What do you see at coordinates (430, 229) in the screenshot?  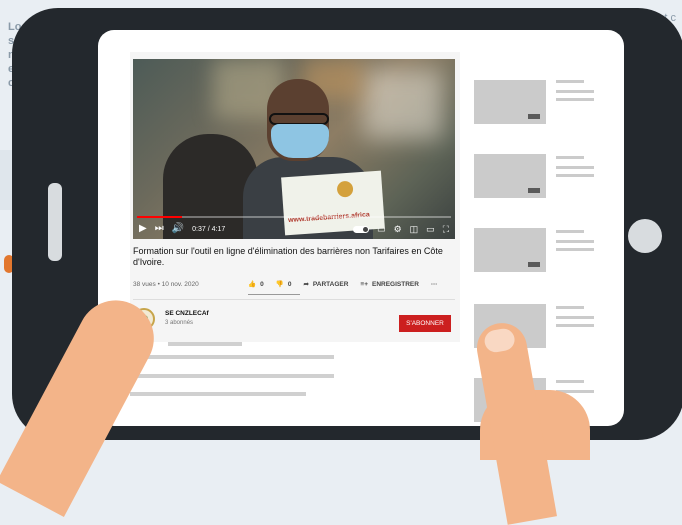 I see `theater-icon: ▭` at bounding box center [430, 229].